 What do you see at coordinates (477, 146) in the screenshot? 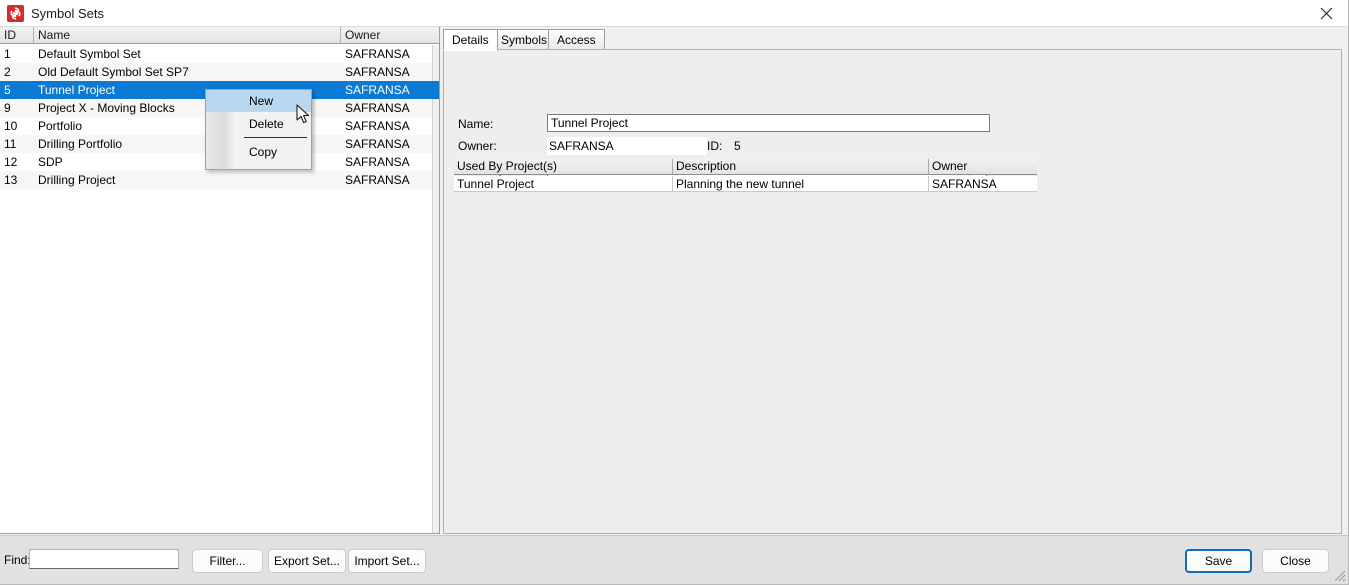
I see `owner-label: Owner:` at bounding box center [477, 146].